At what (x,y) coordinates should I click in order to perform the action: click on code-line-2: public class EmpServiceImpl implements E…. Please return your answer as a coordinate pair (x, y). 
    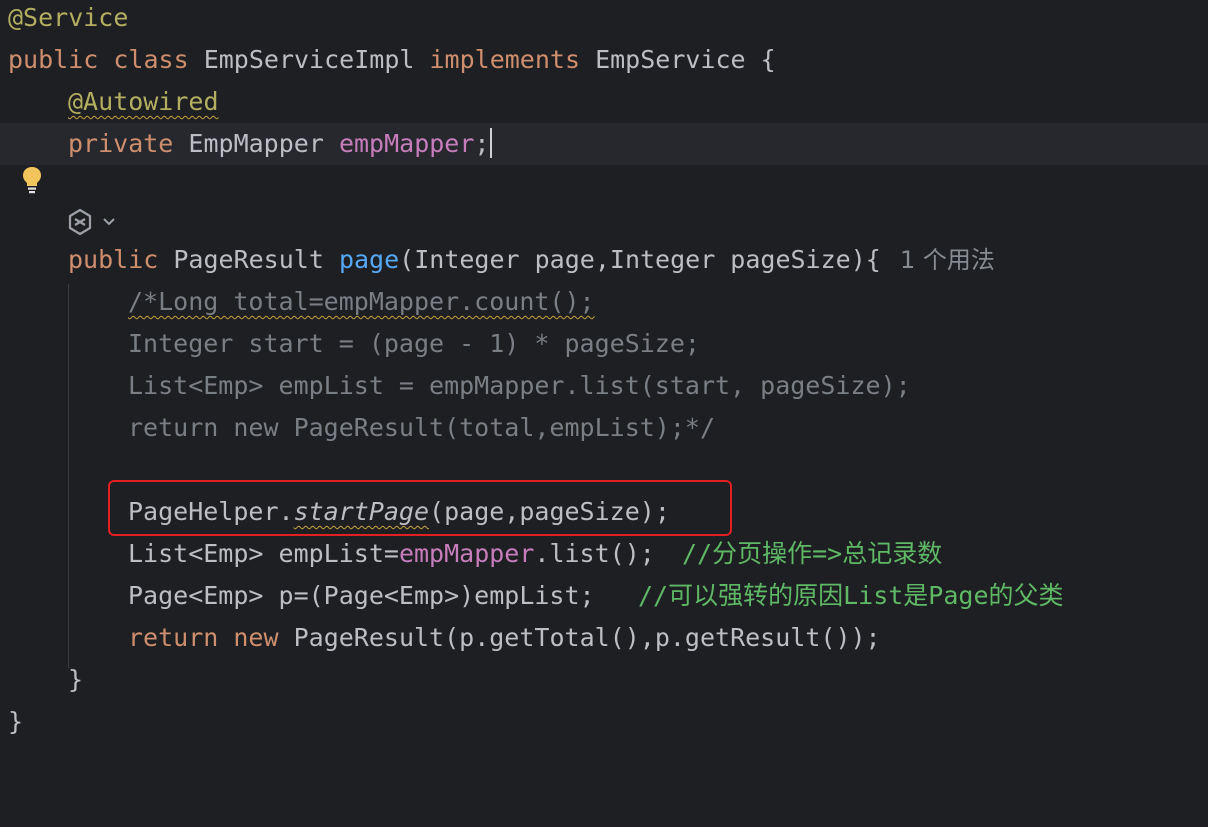
    Looking at the image, I should click on (604, 60).